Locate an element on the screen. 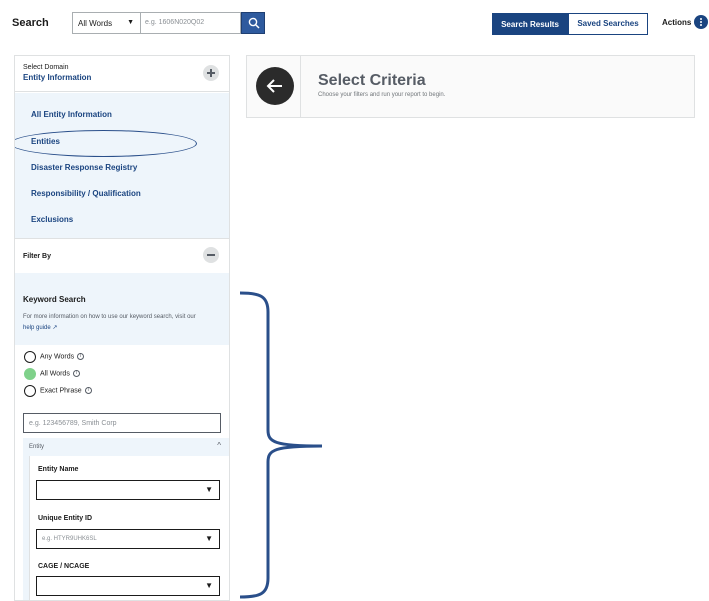  expand-plus-icon is located at coordinates (211, 73).